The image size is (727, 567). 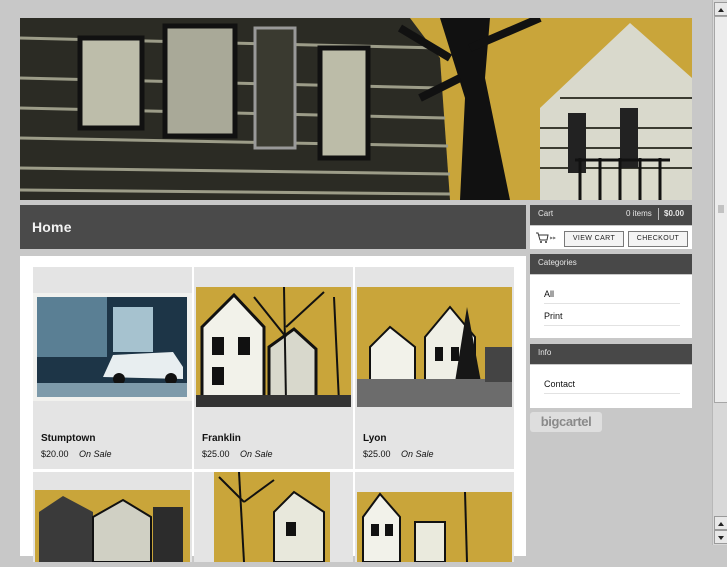 I want to click on scroll-thumb, so click(x=720, y=209).